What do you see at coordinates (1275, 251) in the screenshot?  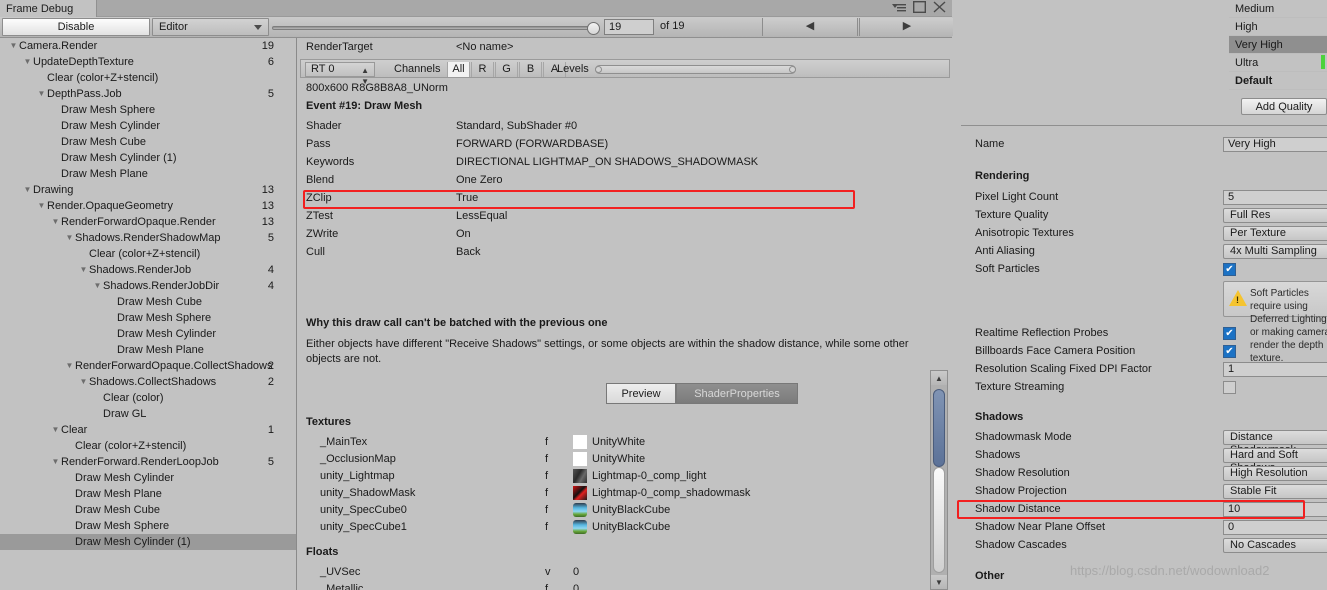 I see `quality-value-dropdown: 4x Multi Sampling` at bounding box center [1275, 251].